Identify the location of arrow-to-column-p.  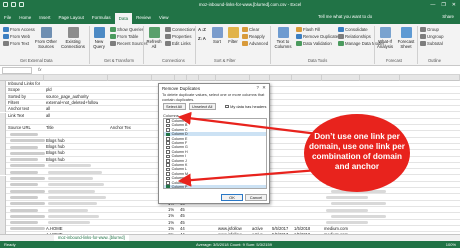
(248, 177).